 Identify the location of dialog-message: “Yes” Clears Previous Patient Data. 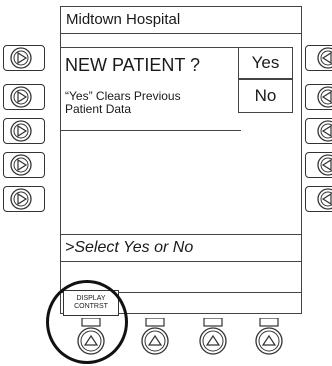
(123, 102).